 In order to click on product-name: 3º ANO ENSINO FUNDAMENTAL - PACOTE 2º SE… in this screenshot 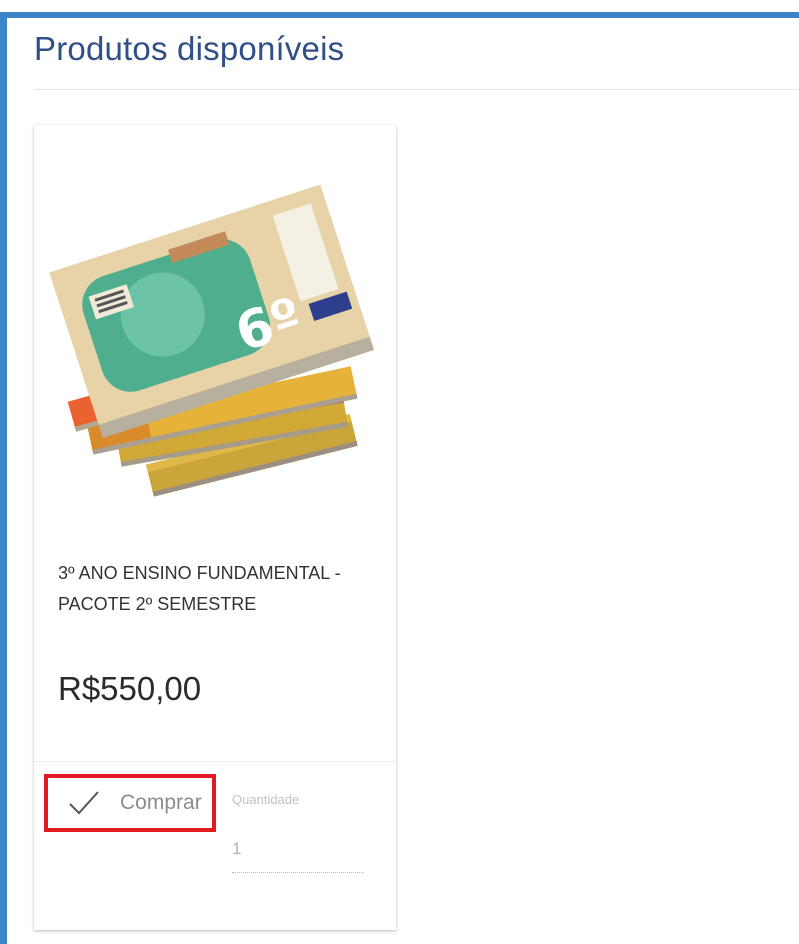, I will do `click(199, 588)`.